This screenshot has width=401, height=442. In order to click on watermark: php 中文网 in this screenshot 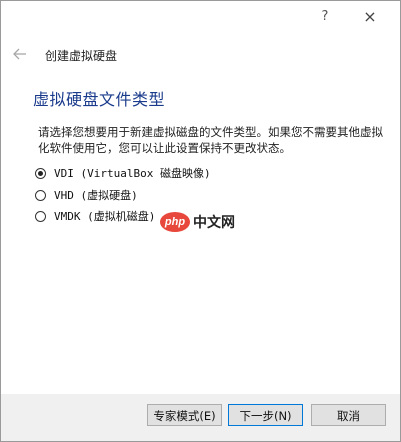, I will do `click(197, 222)`.